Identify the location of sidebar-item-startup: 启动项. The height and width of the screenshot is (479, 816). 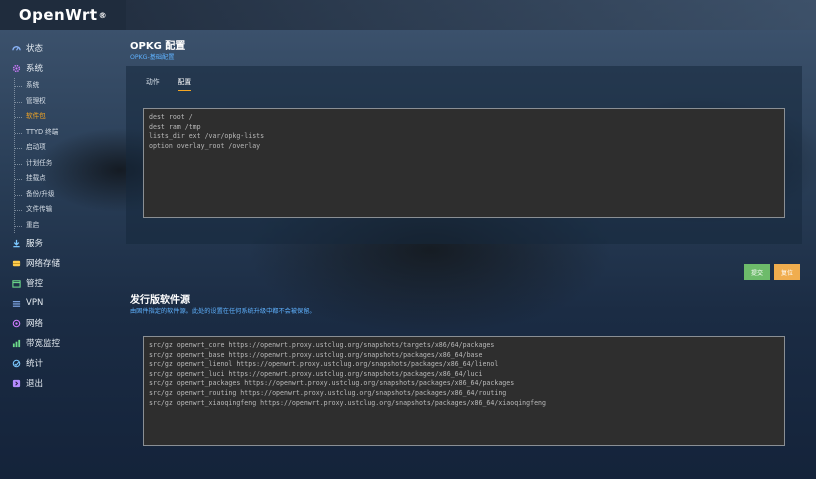
(70, 148).